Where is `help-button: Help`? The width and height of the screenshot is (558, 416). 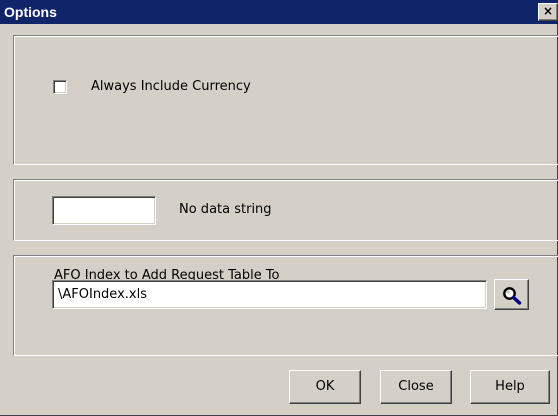 help-button: Help is located at coordinates (510, 387).